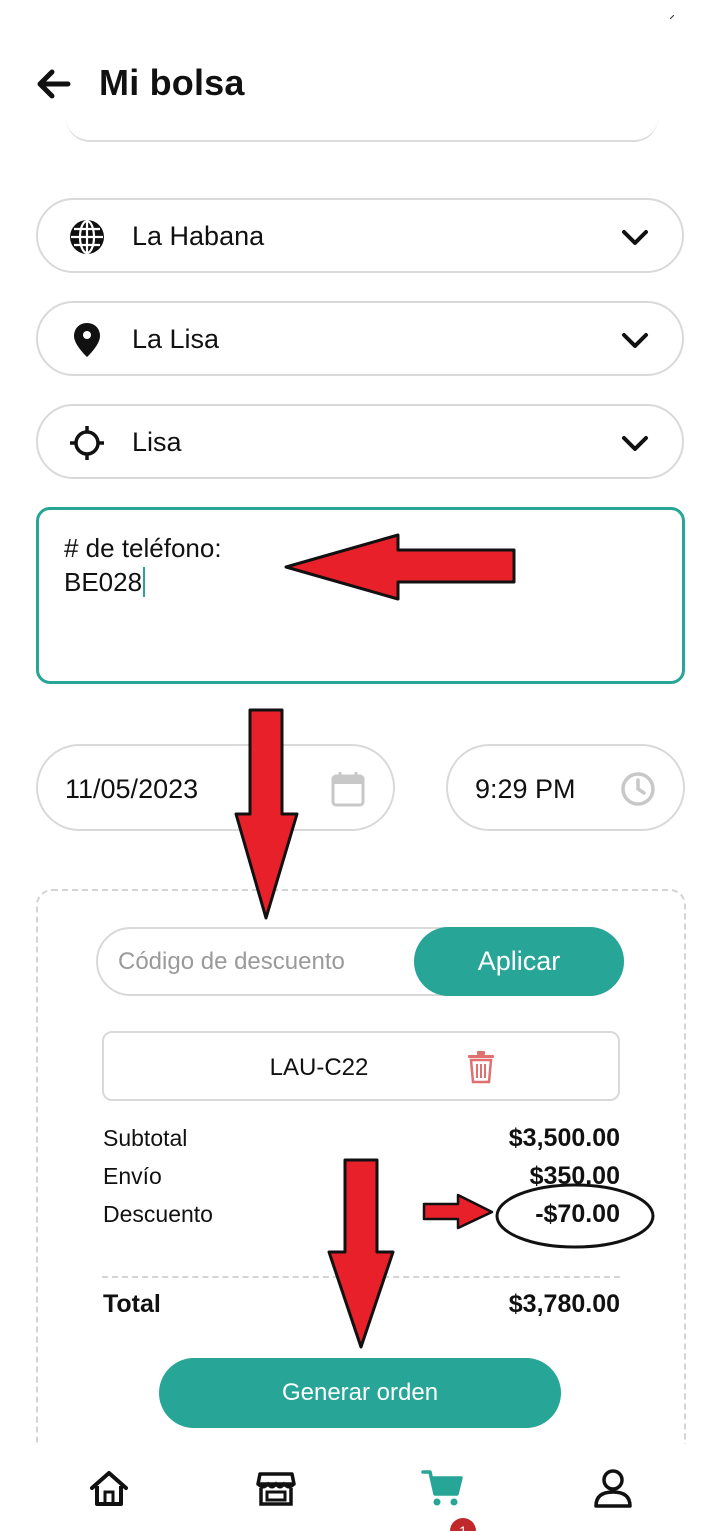 This screenshot has height=1531, width=718. Describe the element at coordinates (481, 1067) in the screenshot. I see `trash-icon` at that location.